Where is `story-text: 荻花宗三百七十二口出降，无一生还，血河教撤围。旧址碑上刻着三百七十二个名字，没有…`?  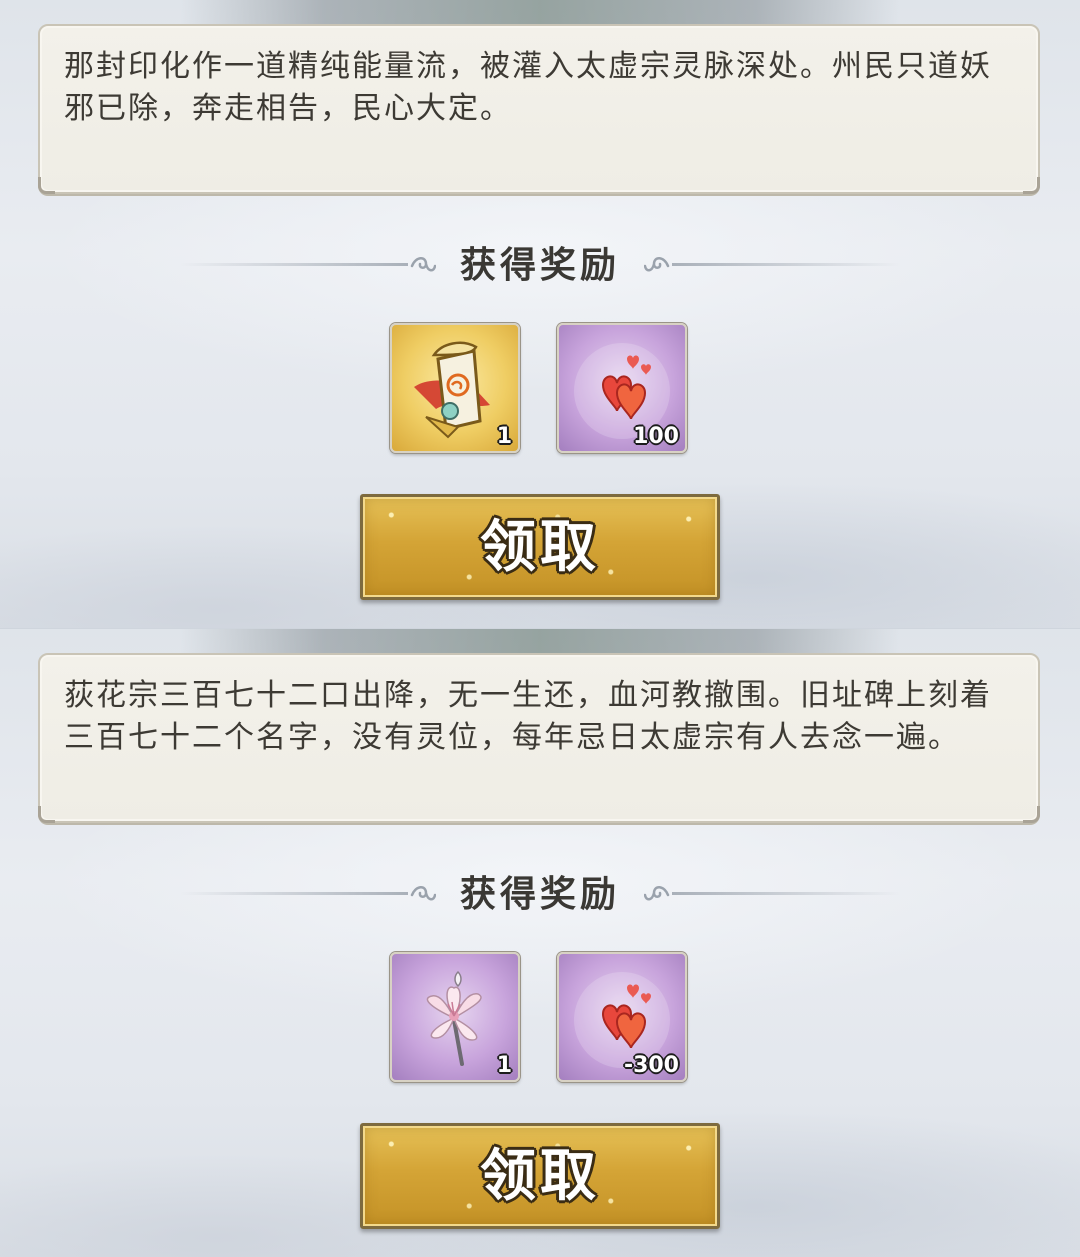 story-text: 荻花宗三百七十二口出降，无一生还，血河教撤围。旧址碑上刻着三百七十二个名字，没有… is located at coordinates (528, 716).